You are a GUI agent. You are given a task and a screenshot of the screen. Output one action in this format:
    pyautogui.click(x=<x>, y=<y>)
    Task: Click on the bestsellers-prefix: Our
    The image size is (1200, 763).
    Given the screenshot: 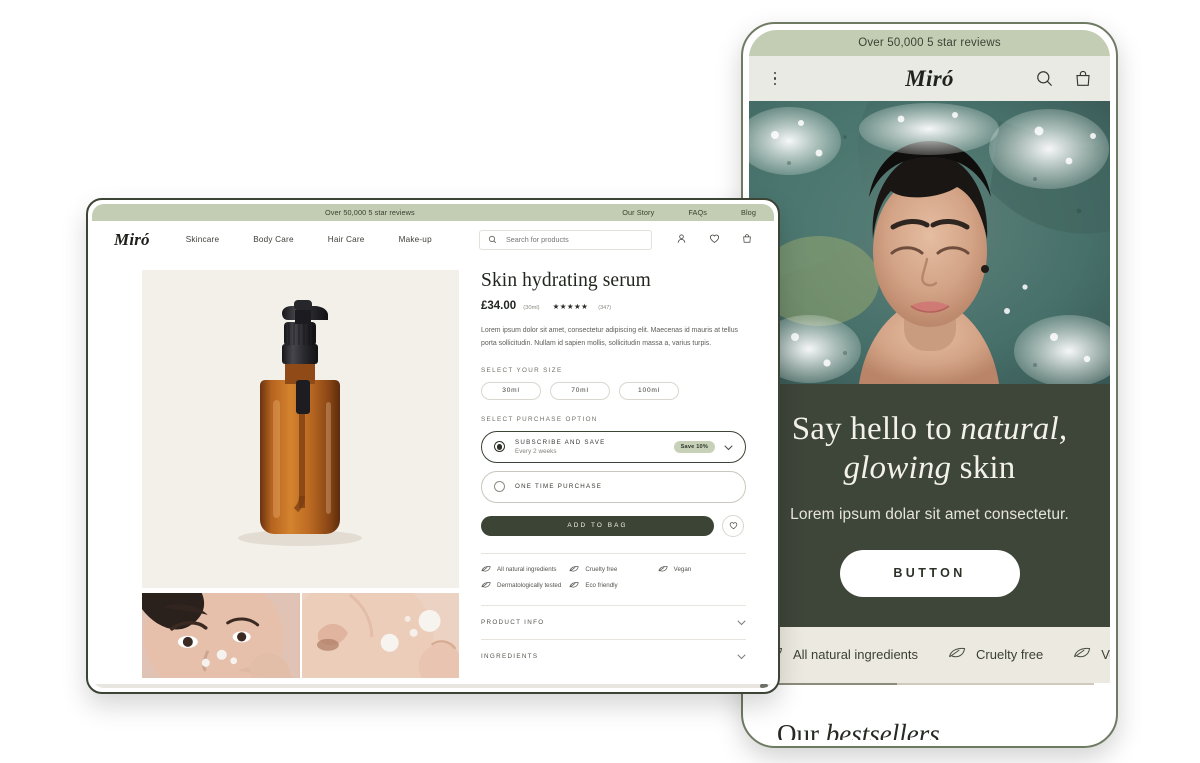 What is the action you would take?
    pyautogui.click(x=801, y=729)
    